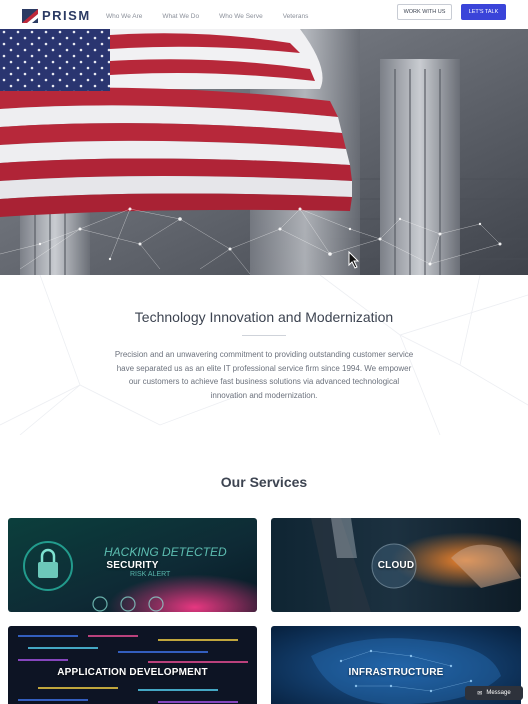 The height and width of the screenshot is (704, 528). What do you see at coordinates (424, 12) in the screenshot?
I see `work-with-us-button: WORK WITH US` at bounding box center [424, 12].